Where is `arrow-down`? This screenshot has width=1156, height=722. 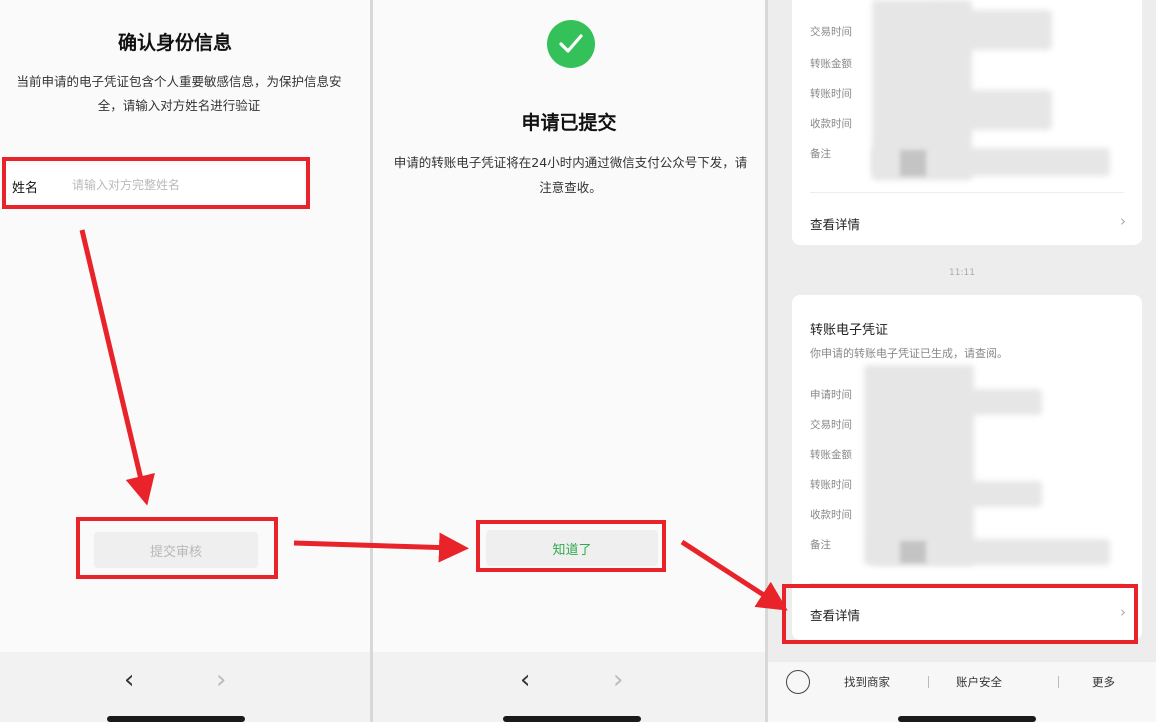
arrow-down is located at coordinates (117, 367).